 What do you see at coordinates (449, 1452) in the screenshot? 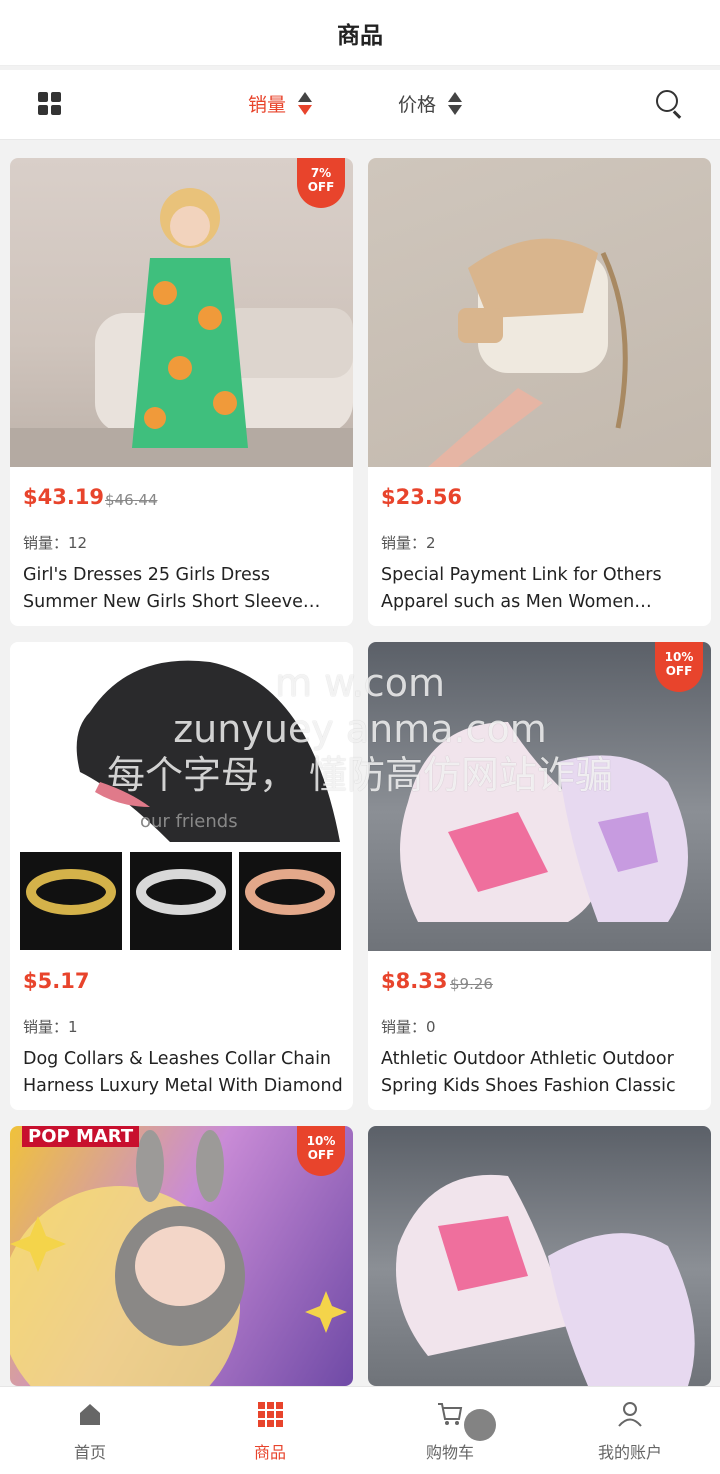
I see `tab-label: 购物车` at bounding box center [449, 1452].